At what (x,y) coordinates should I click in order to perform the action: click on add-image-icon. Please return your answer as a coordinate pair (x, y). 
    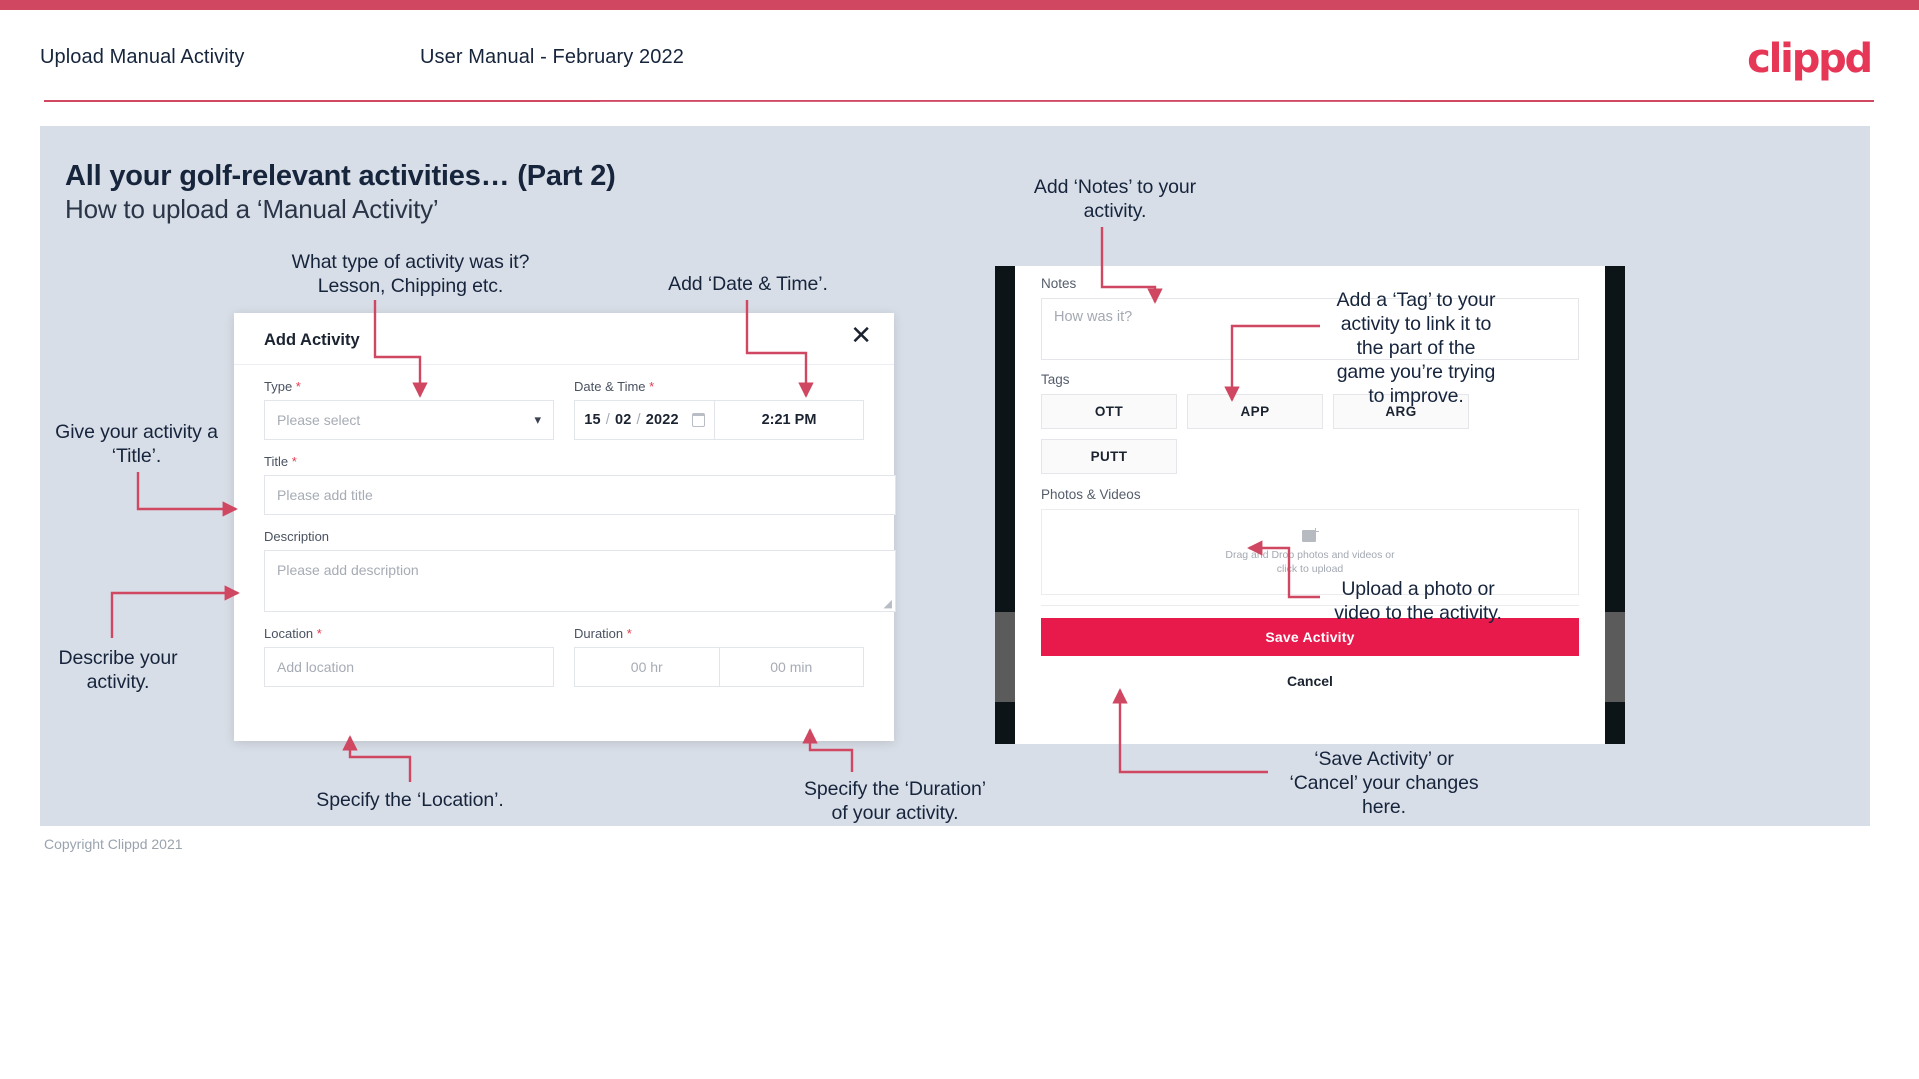
    Looking at the image, I should click on (1310, 535).